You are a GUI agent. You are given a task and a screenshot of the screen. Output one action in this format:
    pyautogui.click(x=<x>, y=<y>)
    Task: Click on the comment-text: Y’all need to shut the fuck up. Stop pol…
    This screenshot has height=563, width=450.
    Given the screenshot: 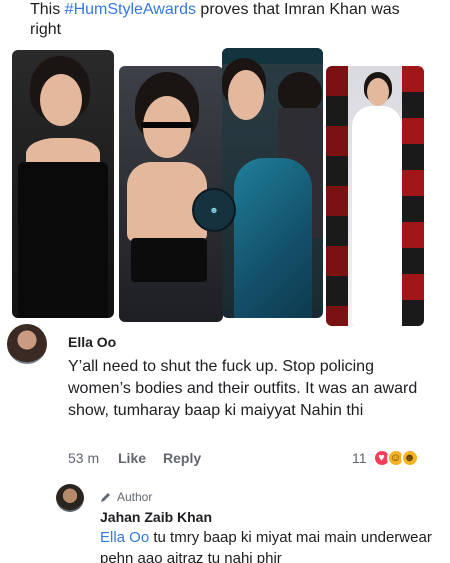 What is the action you would take?
    pyautogui.click(x=243, y=388)
    